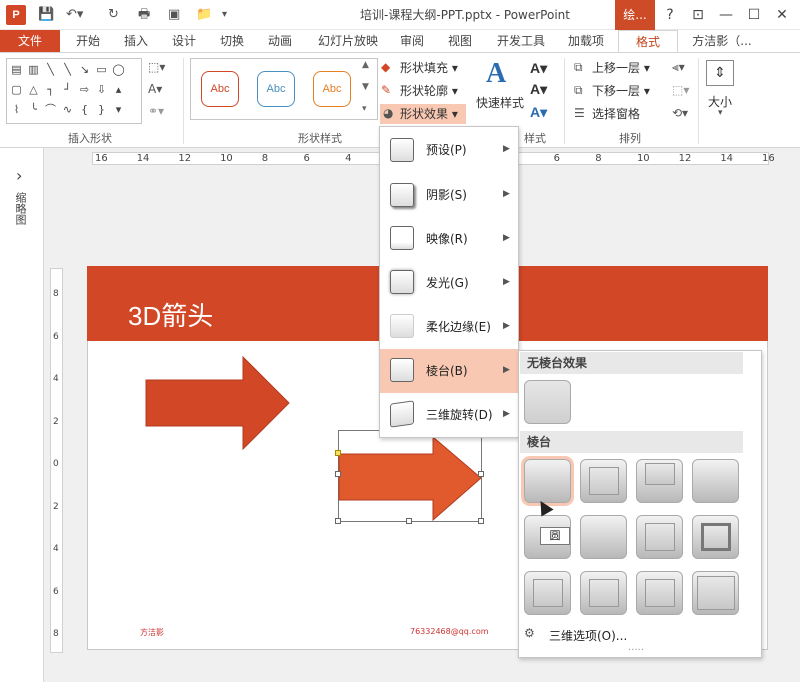  I want to click on adjustment-handle, so click(338, 453).